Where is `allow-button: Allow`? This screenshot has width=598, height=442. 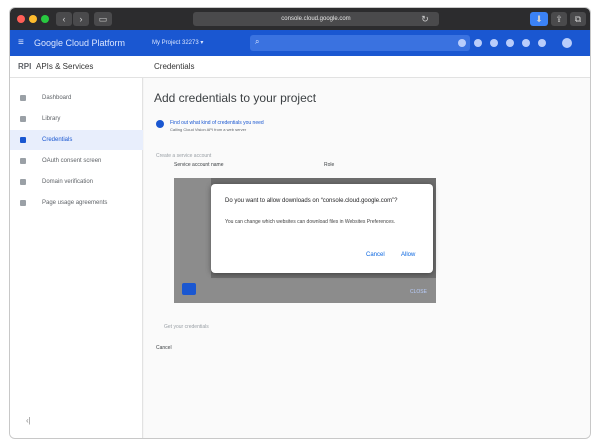 allow-button: Allow is located at coordinates (408, 255).